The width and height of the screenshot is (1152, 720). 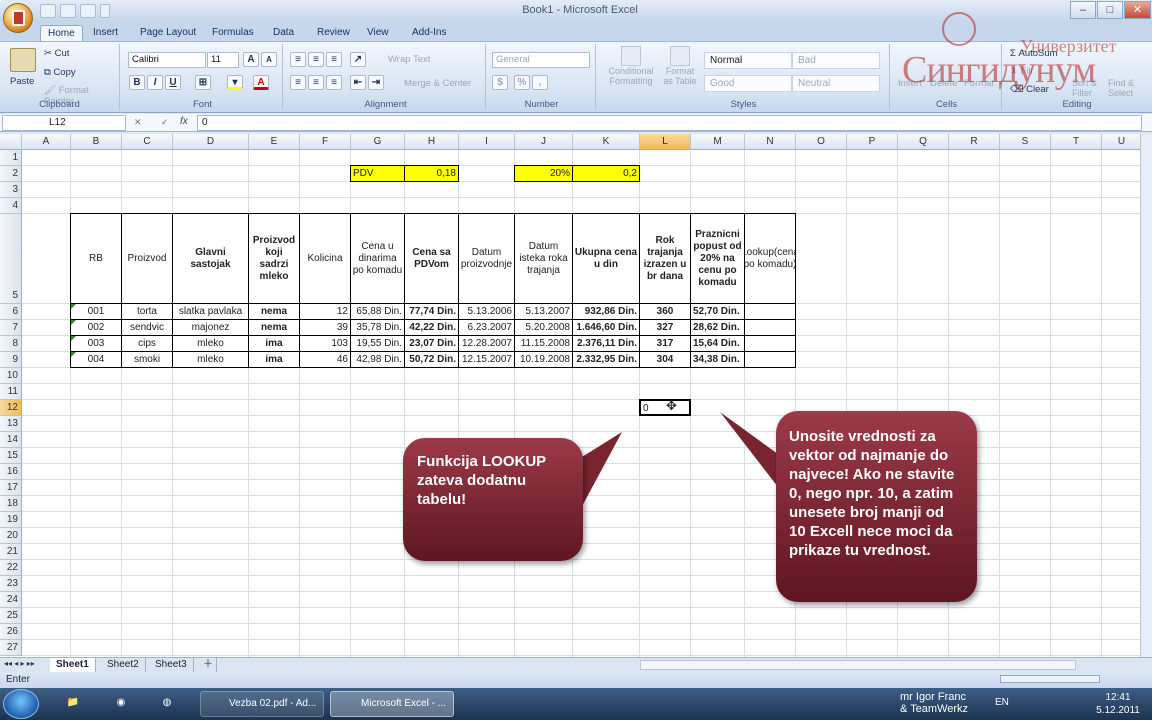 I want to click on col-header-F: F, so click(x=325, y=142).